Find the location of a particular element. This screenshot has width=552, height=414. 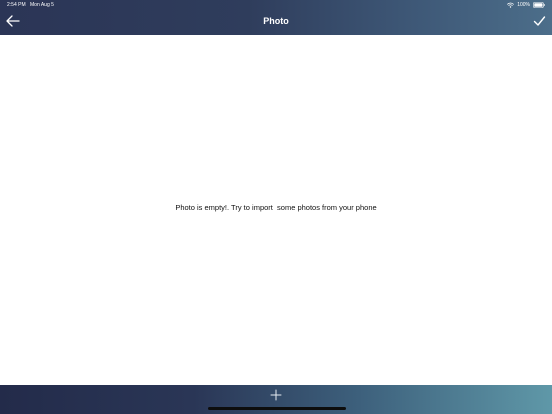

bottom-toolbar is located at coordinates (276, 399).